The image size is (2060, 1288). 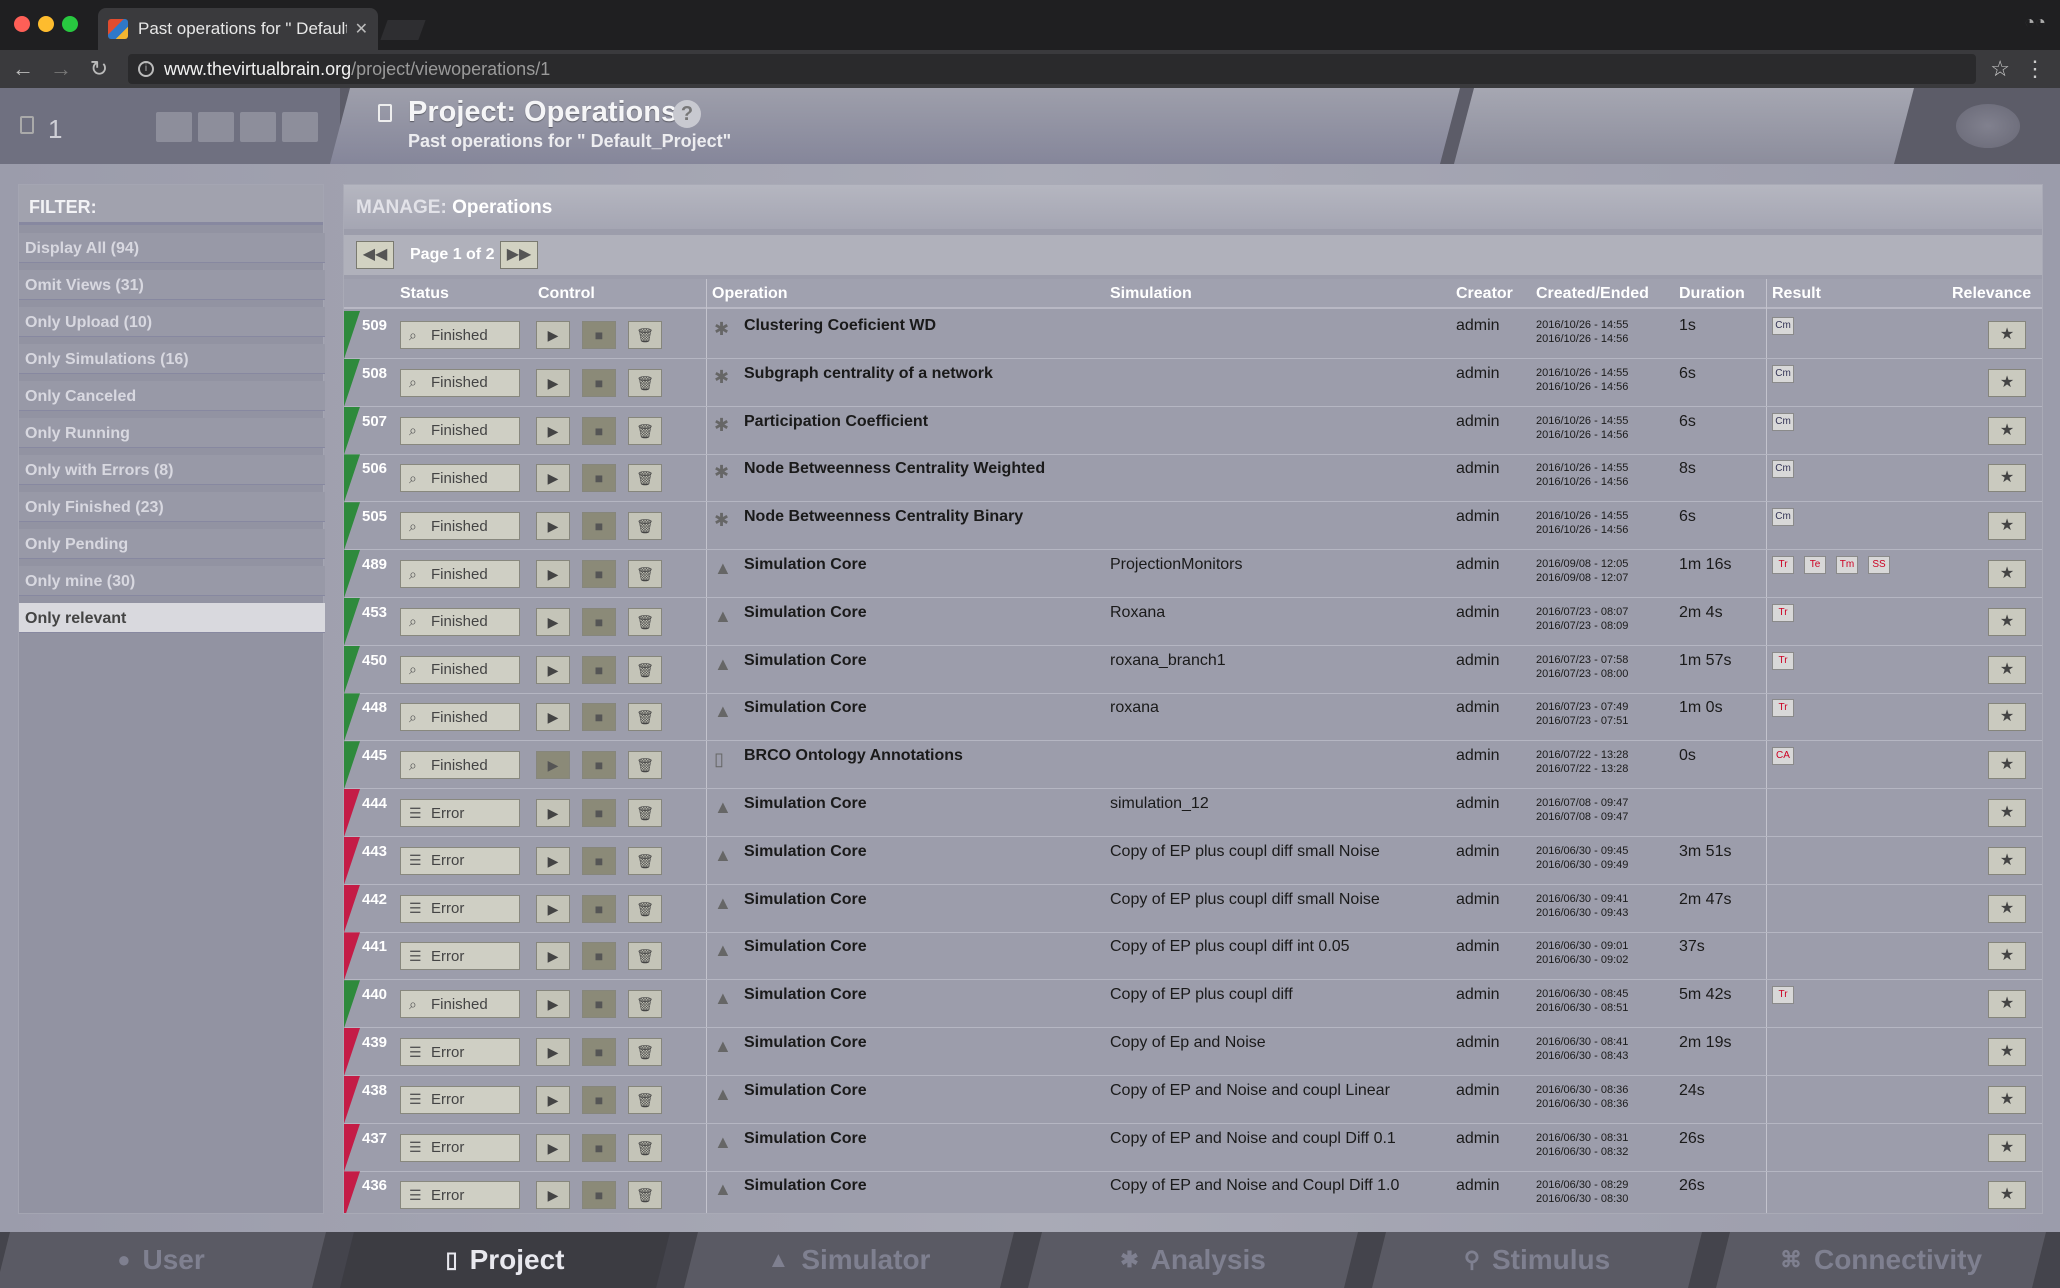 What do you see at coordinates (505, 1260) in the screenshot?
I see `nav-tab-project: ▯ Project` at bounding box center [505, 1260].